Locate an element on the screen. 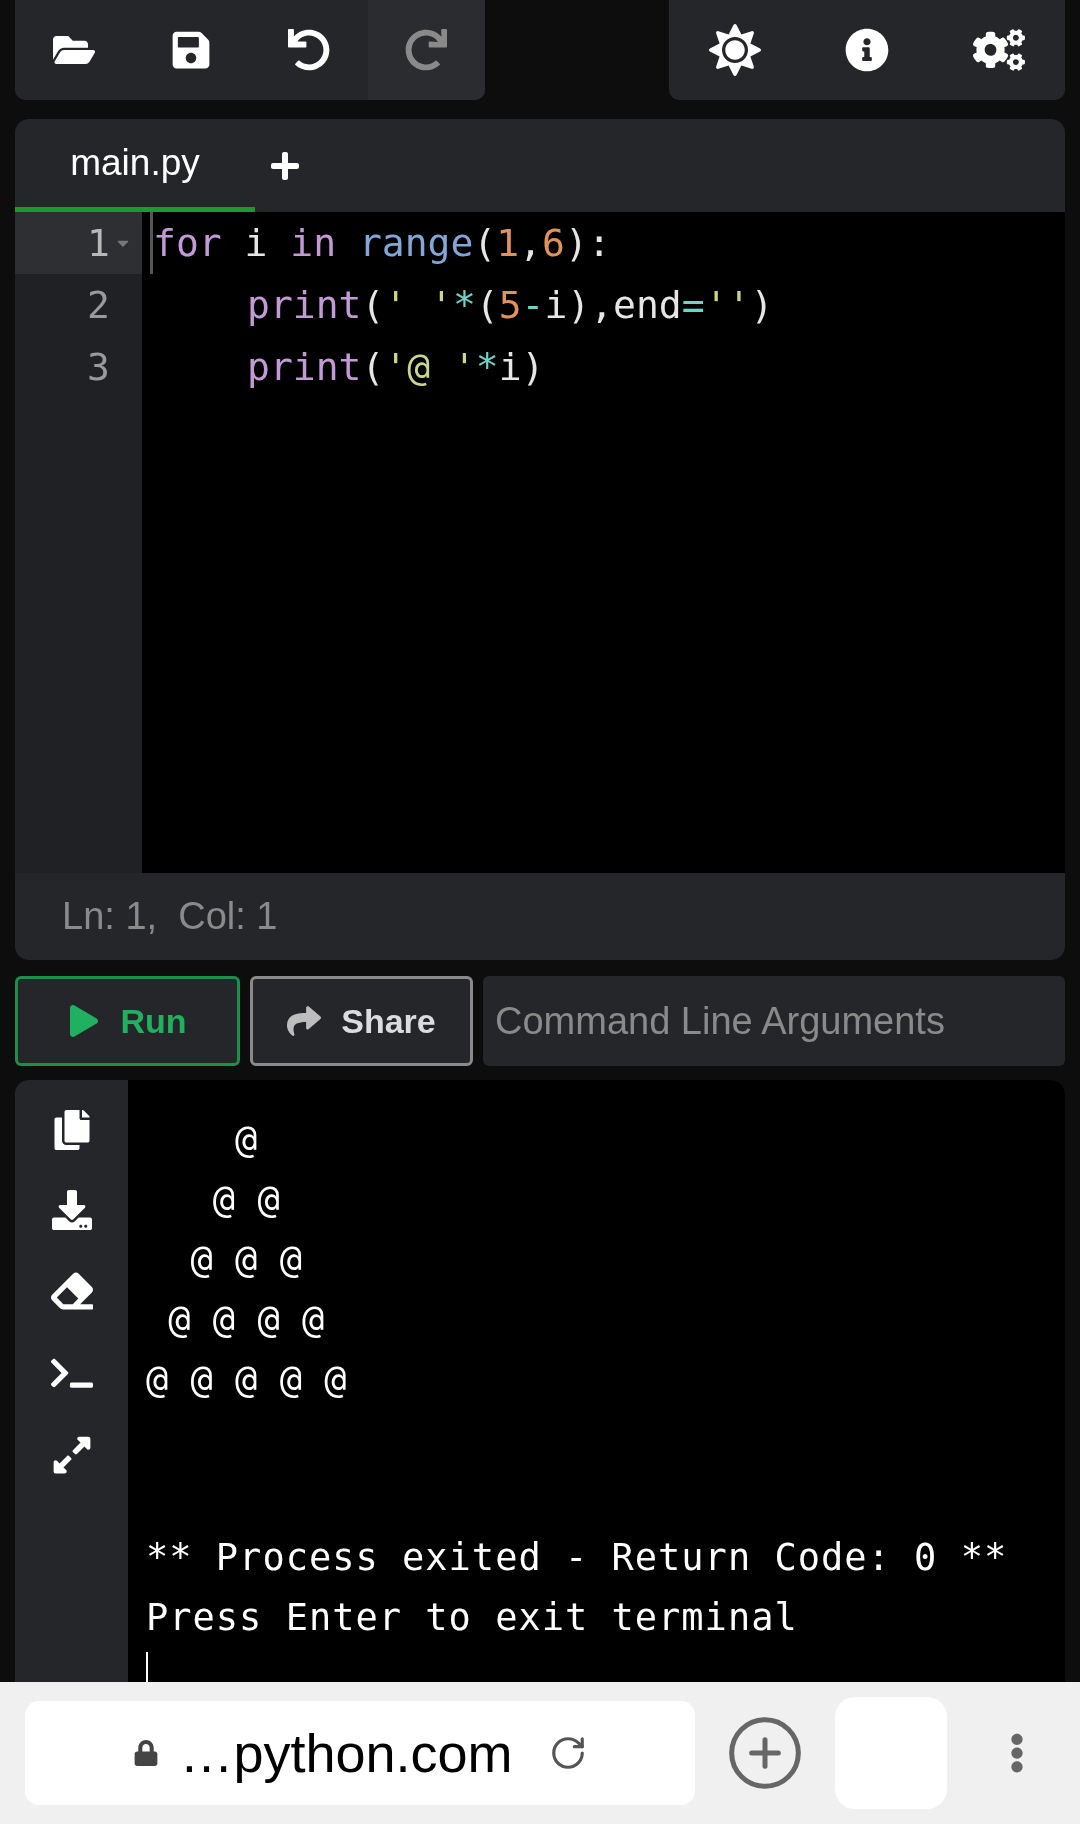 This screenshot has height=1824, width=1080. redo-icon is located at coordinates (426, 50).